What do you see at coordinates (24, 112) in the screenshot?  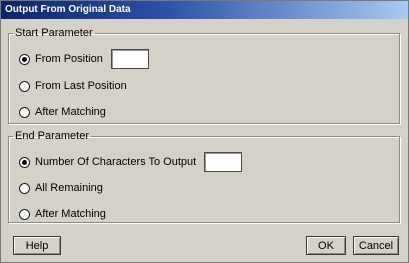 I see `start-after-matching-radio` at bounding box center [24, 112].